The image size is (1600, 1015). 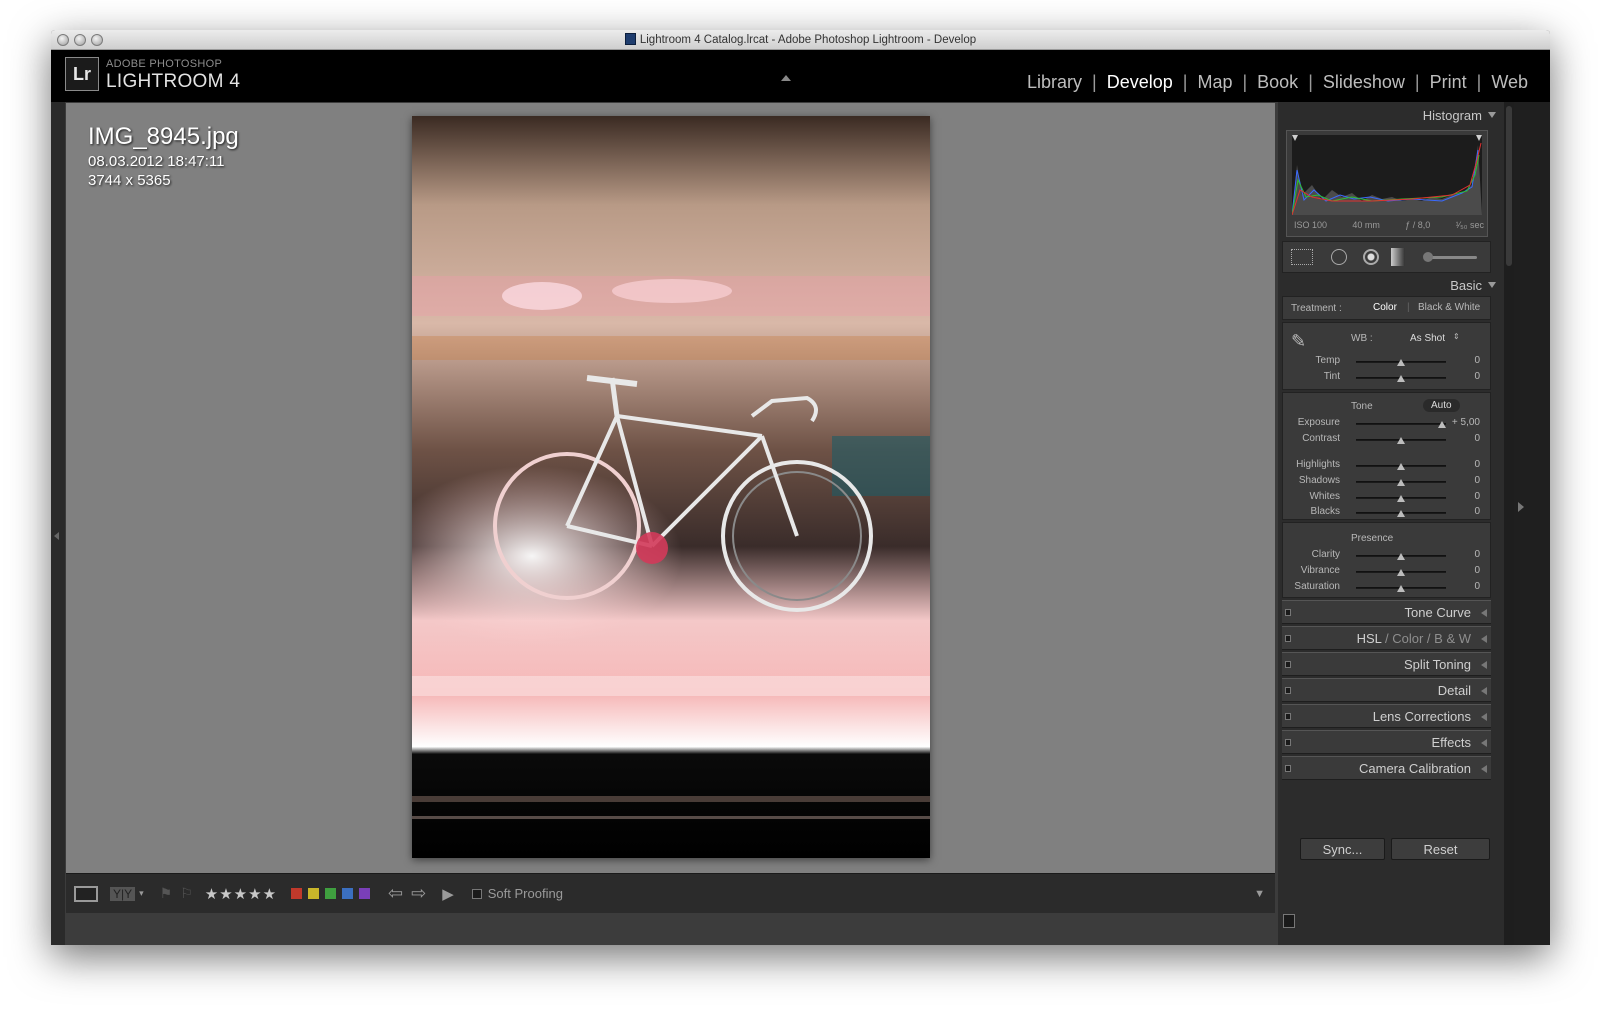 What do you see at coordinates (1386, 572) in the screenshot?
I see `slider-vibrance: Vibrance 0` at bounding box center [1386, 572].